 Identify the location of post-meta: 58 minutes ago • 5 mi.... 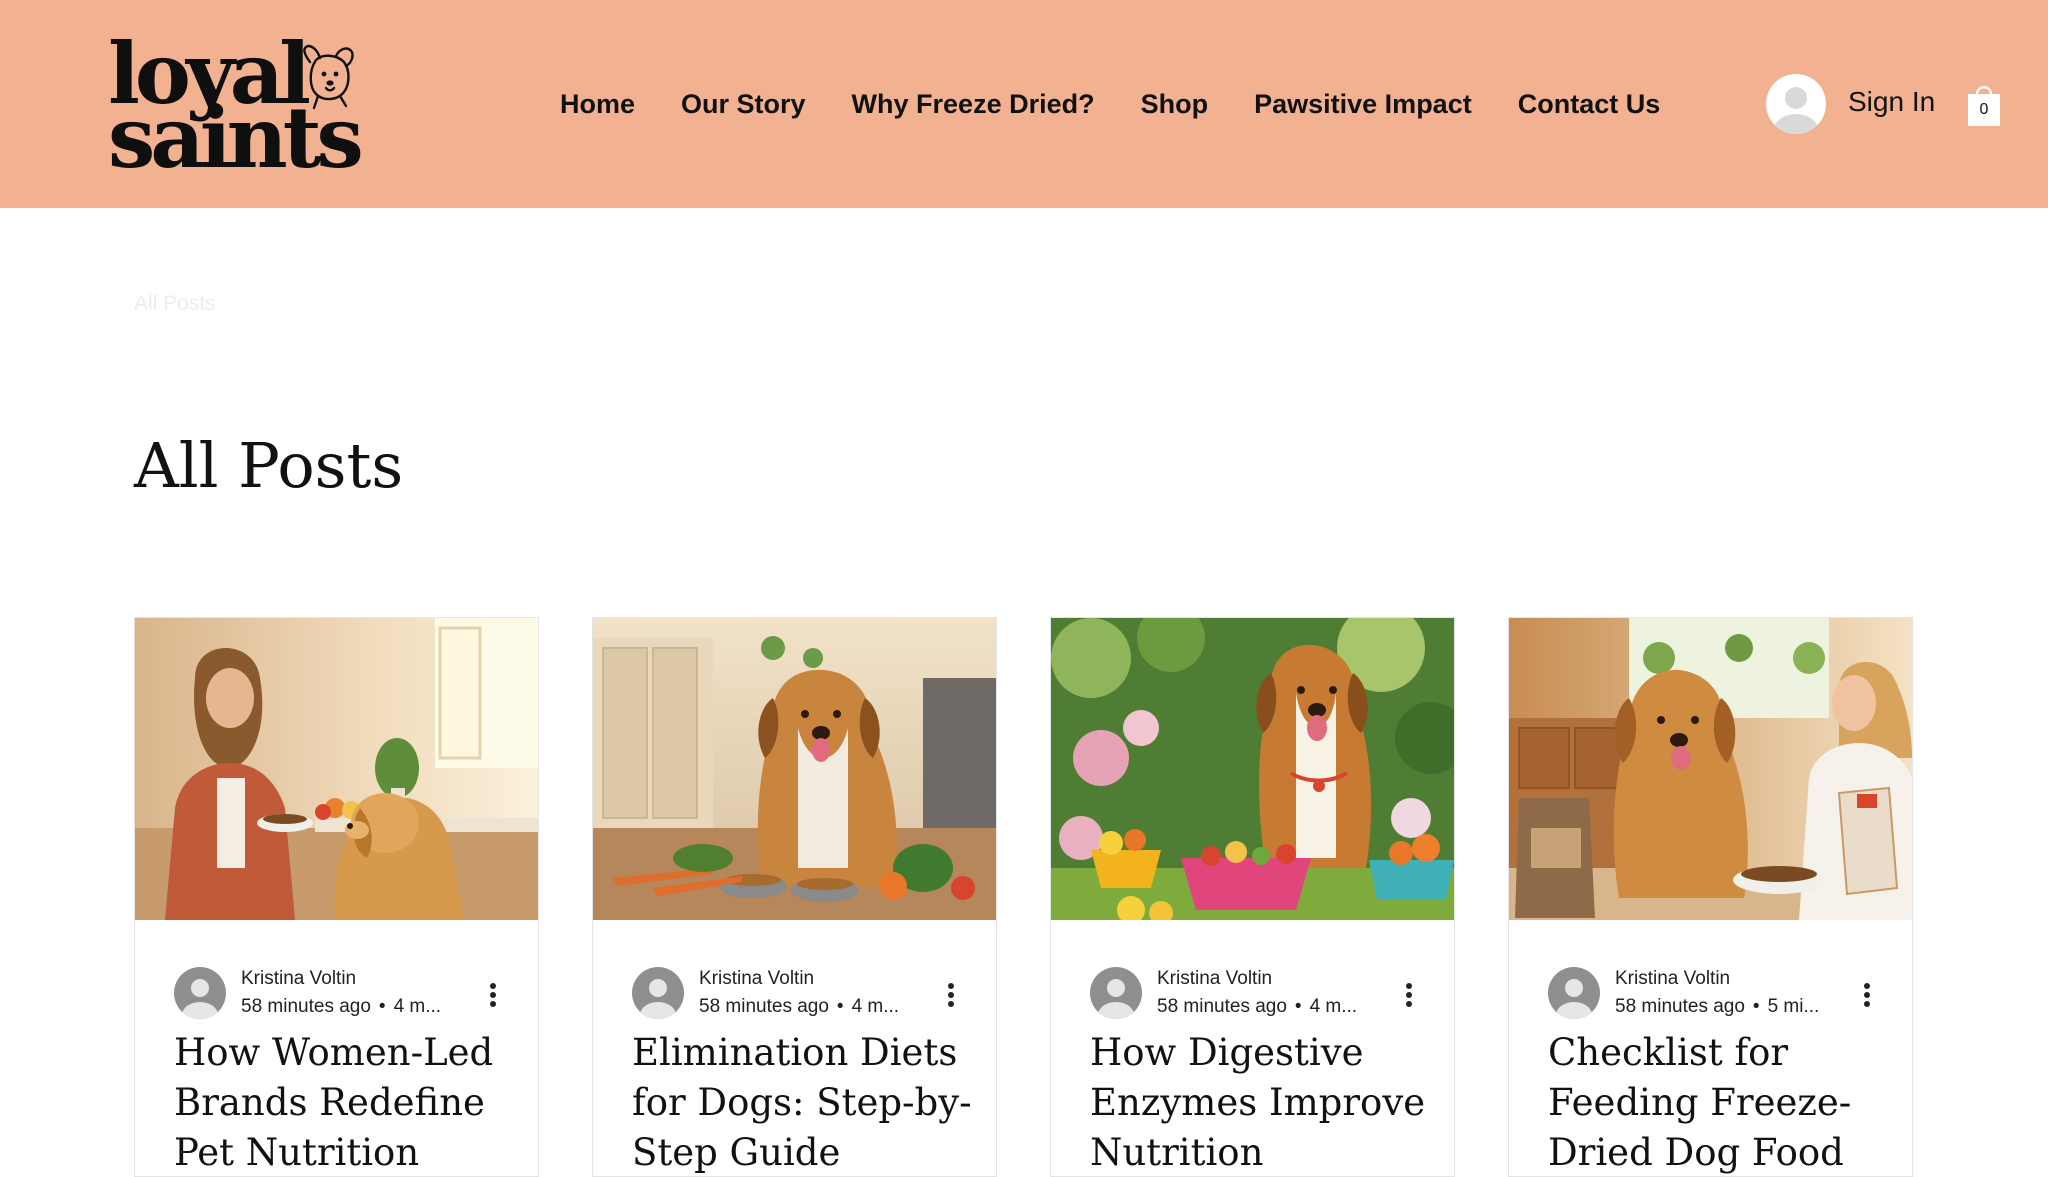
(1730, 1007).